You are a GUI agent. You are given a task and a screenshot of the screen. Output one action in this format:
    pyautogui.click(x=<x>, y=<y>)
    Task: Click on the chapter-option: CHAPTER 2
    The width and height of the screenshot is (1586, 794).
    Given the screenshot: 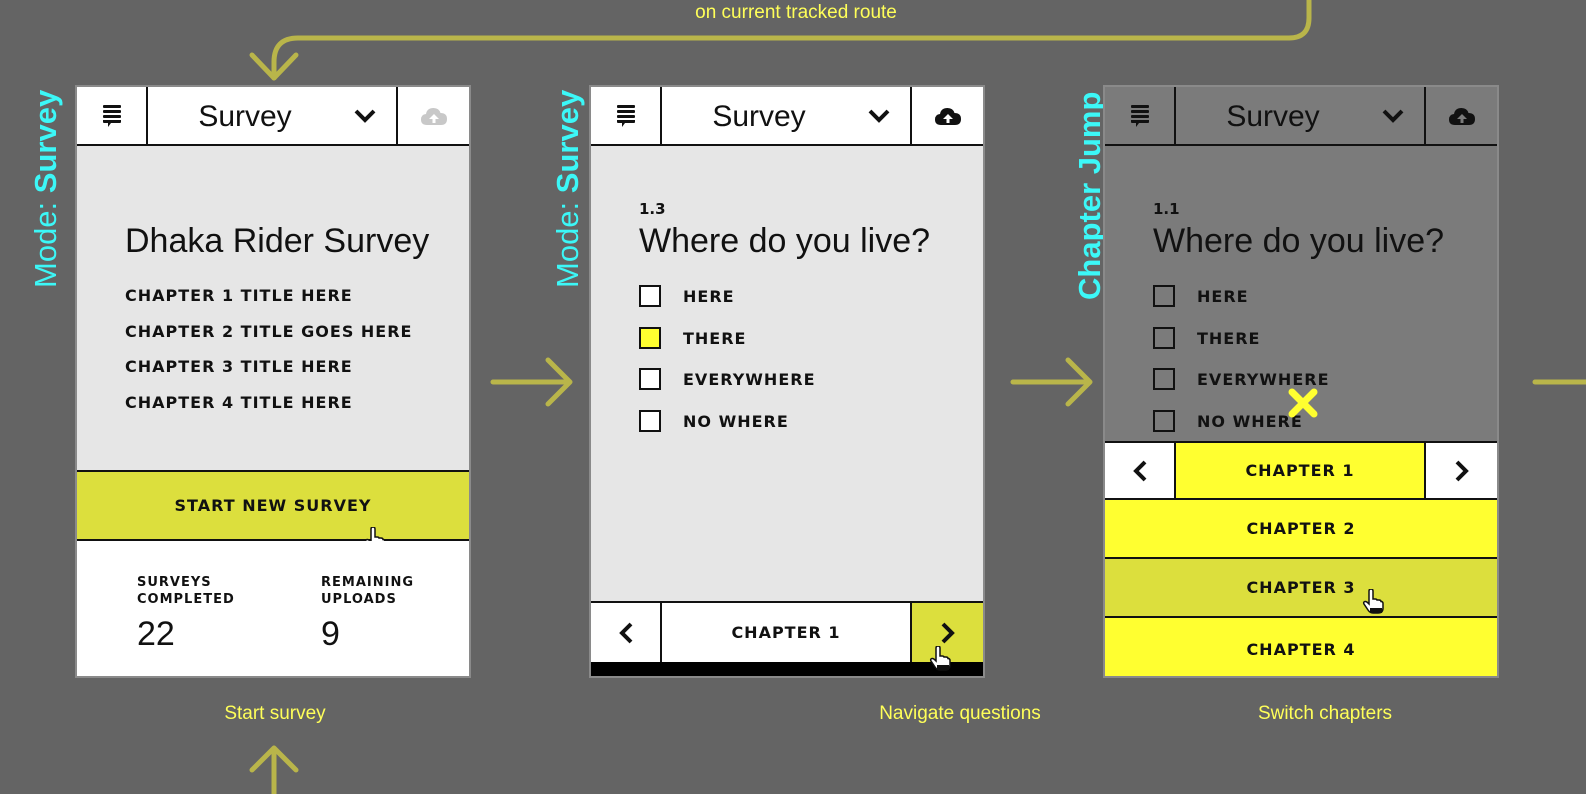 What is the action you would take?
    pyautogui.click(x=1301, y=529)
    